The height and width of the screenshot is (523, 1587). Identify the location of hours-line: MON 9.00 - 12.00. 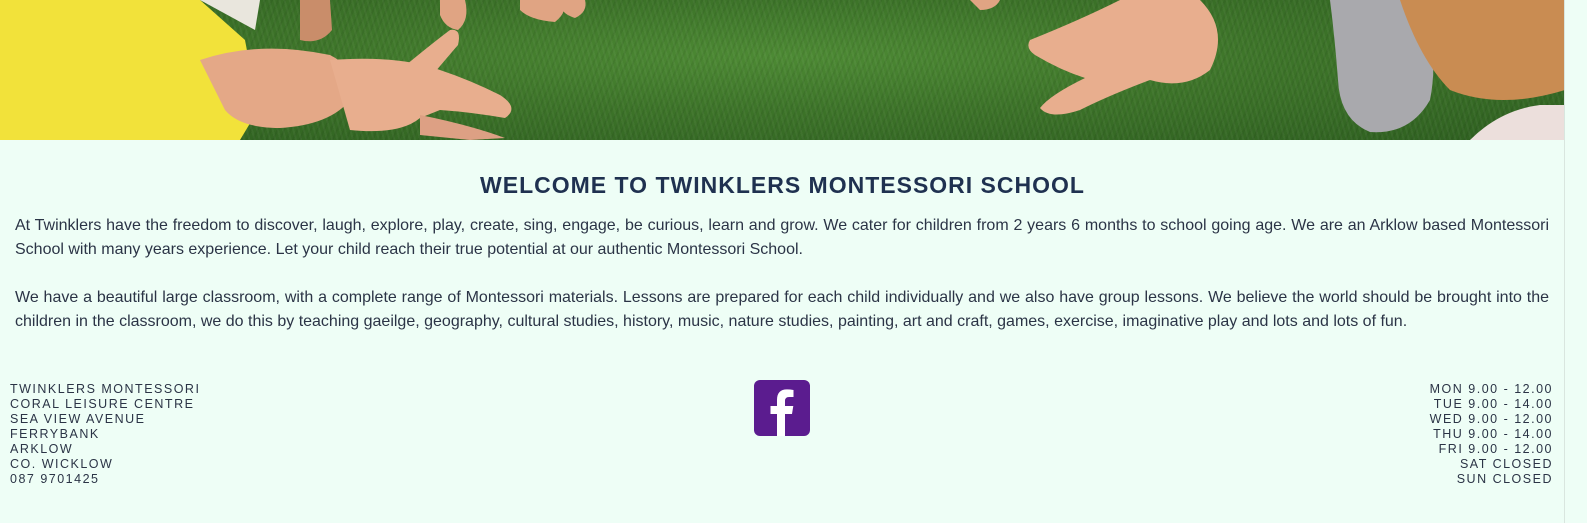
(1491, 389).